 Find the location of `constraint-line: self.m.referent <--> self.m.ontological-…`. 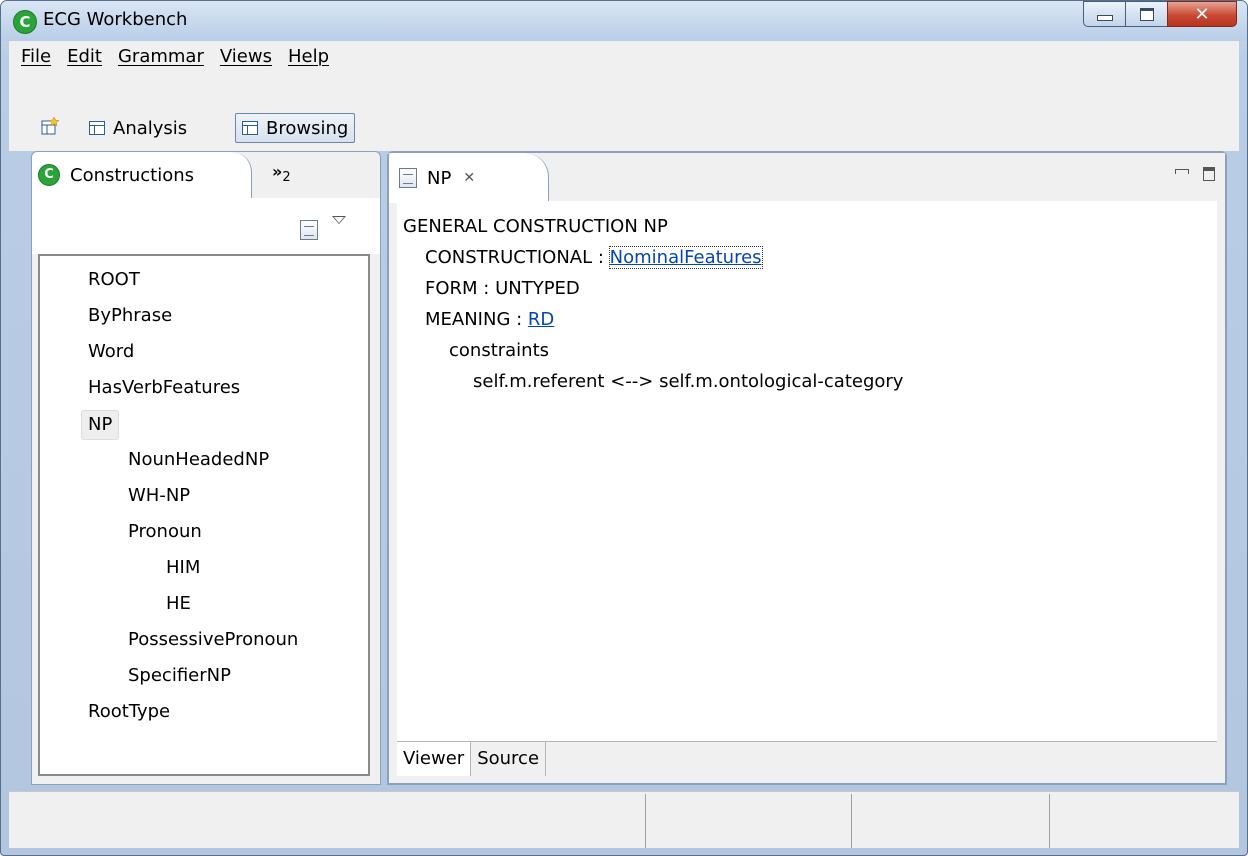

constraint-line: self.m.referent <--> self.m.ontological-… is located at coordinates (688, 381).